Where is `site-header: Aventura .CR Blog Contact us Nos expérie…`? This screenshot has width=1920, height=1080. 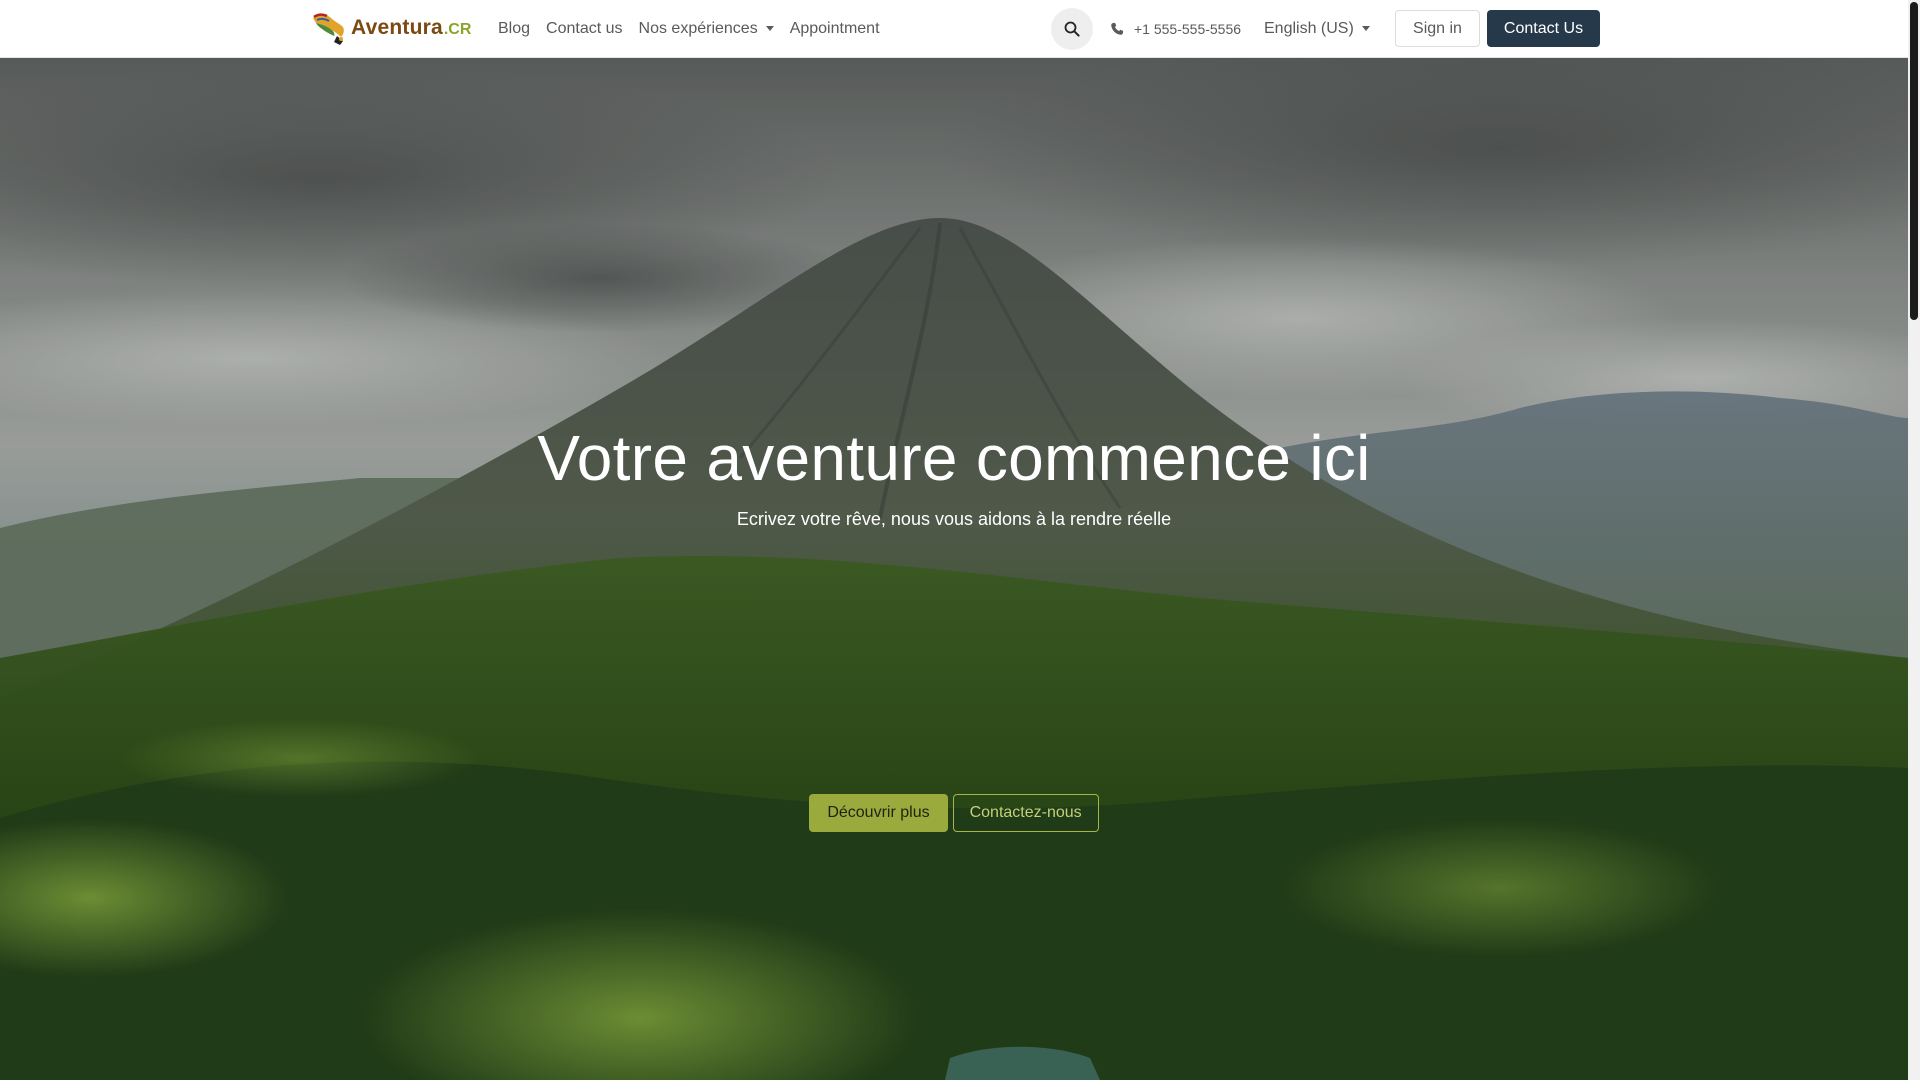 site-header: Aventura .CR Blog Contact us Nos expérie… is located at coordinates (954, 29).